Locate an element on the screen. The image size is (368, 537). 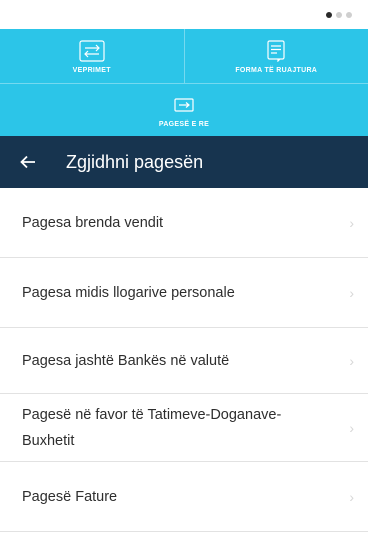
list-item-own-accounts-payment: Pagesa midis llogarive personale › is located at coordinates (184, 293).